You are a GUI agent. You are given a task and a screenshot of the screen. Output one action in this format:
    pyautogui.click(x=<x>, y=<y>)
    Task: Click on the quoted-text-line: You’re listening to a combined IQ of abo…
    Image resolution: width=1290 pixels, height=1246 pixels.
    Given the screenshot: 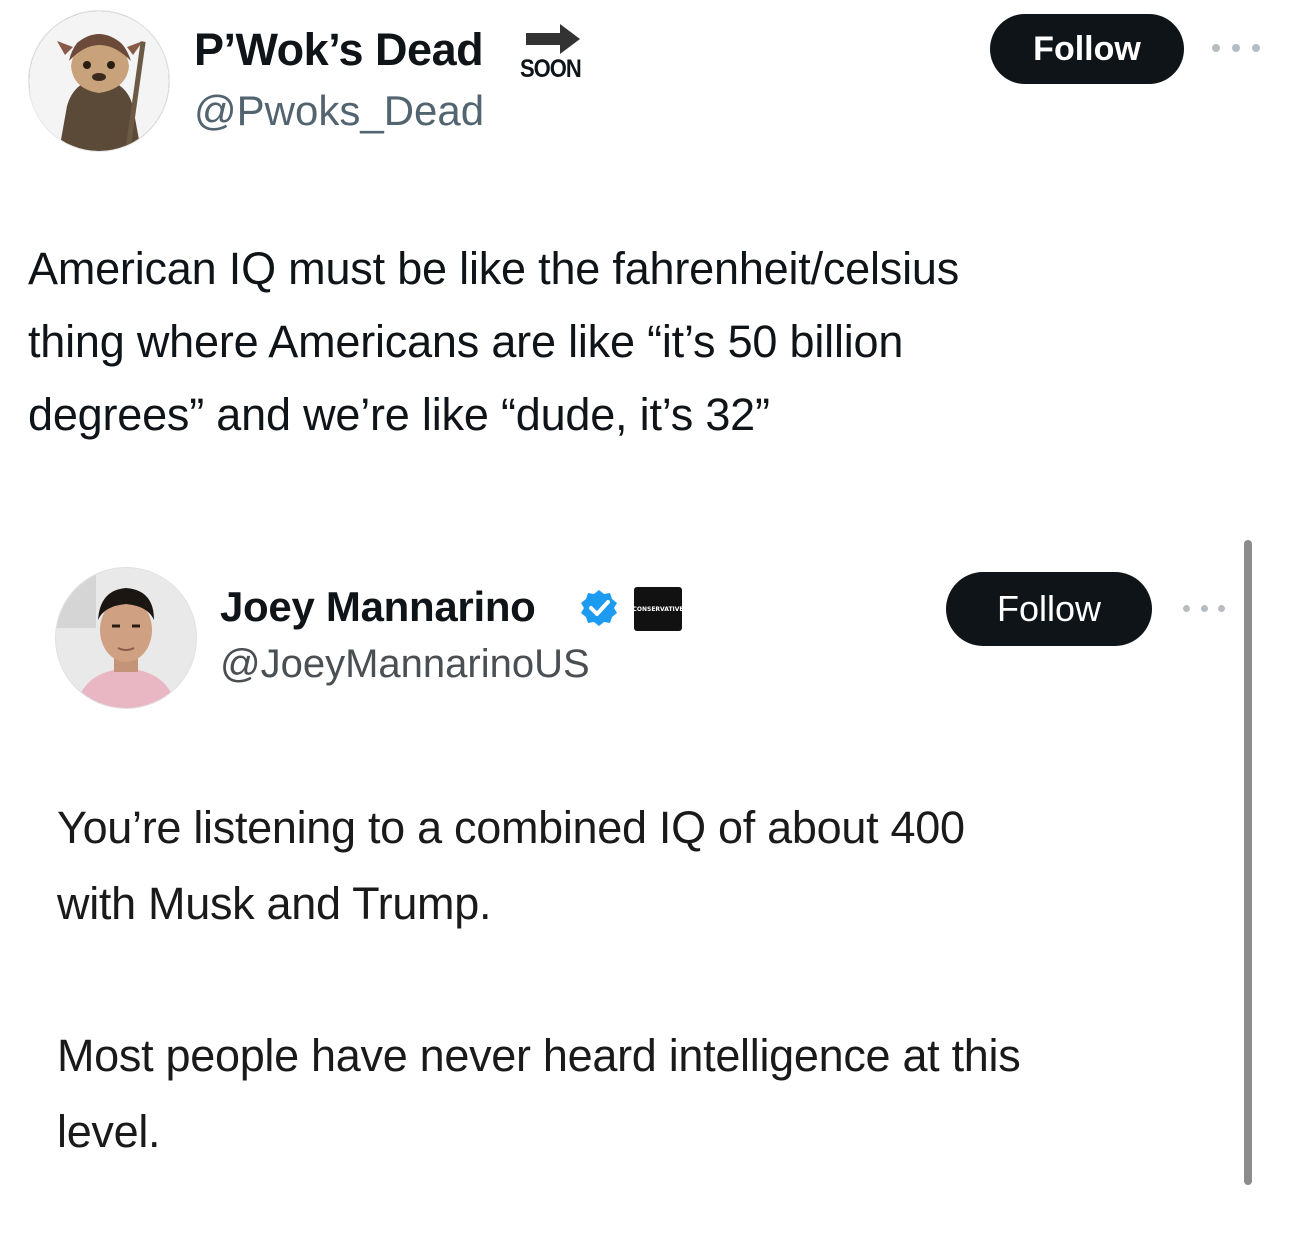 What is the action you would take?
    pyautogui.click(x=511, y=827)
    